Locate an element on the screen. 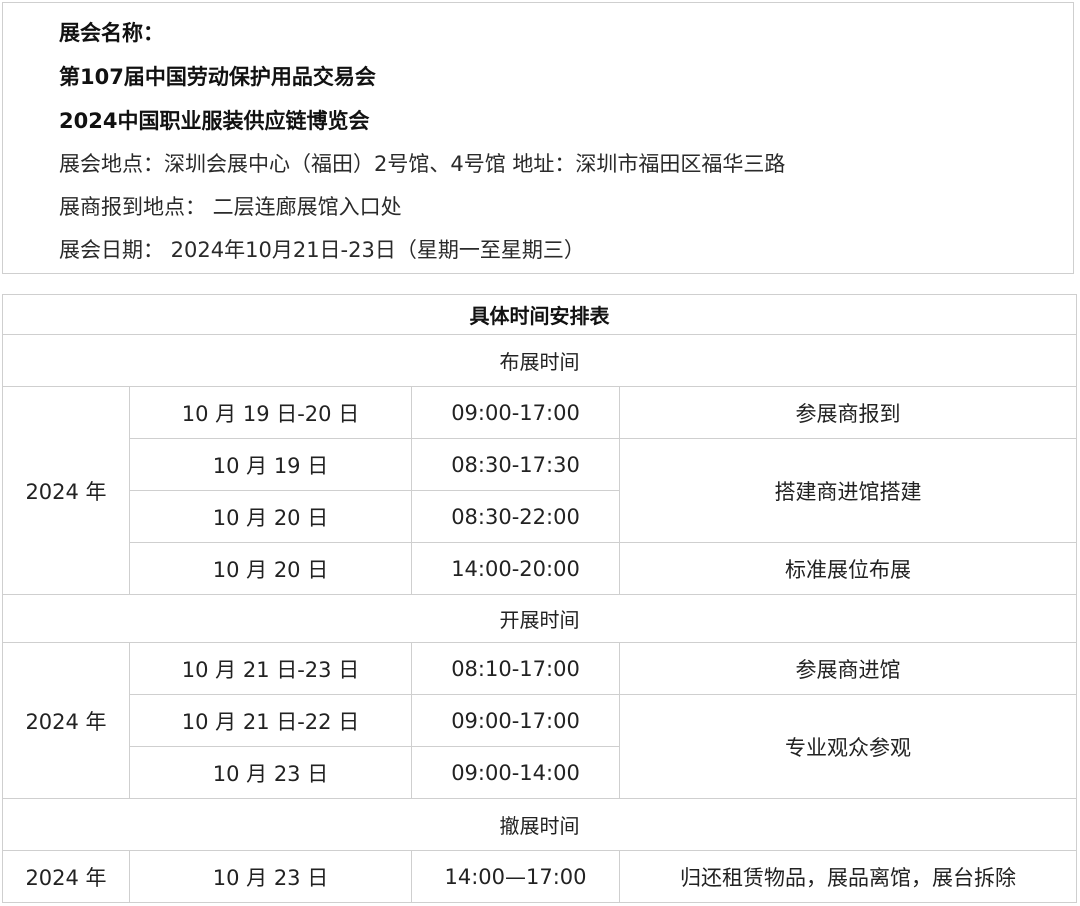 This screenshot has height=906, width=1080. exhibition-name-label: 展会名称： is located at coordinates (111, 33).